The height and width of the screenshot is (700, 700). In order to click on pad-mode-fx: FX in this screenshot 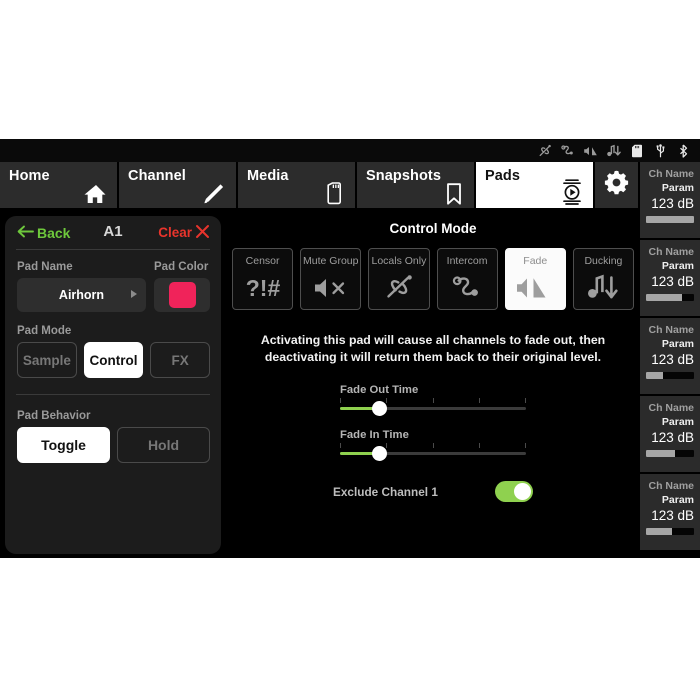, I will do `click(180, 360)`.